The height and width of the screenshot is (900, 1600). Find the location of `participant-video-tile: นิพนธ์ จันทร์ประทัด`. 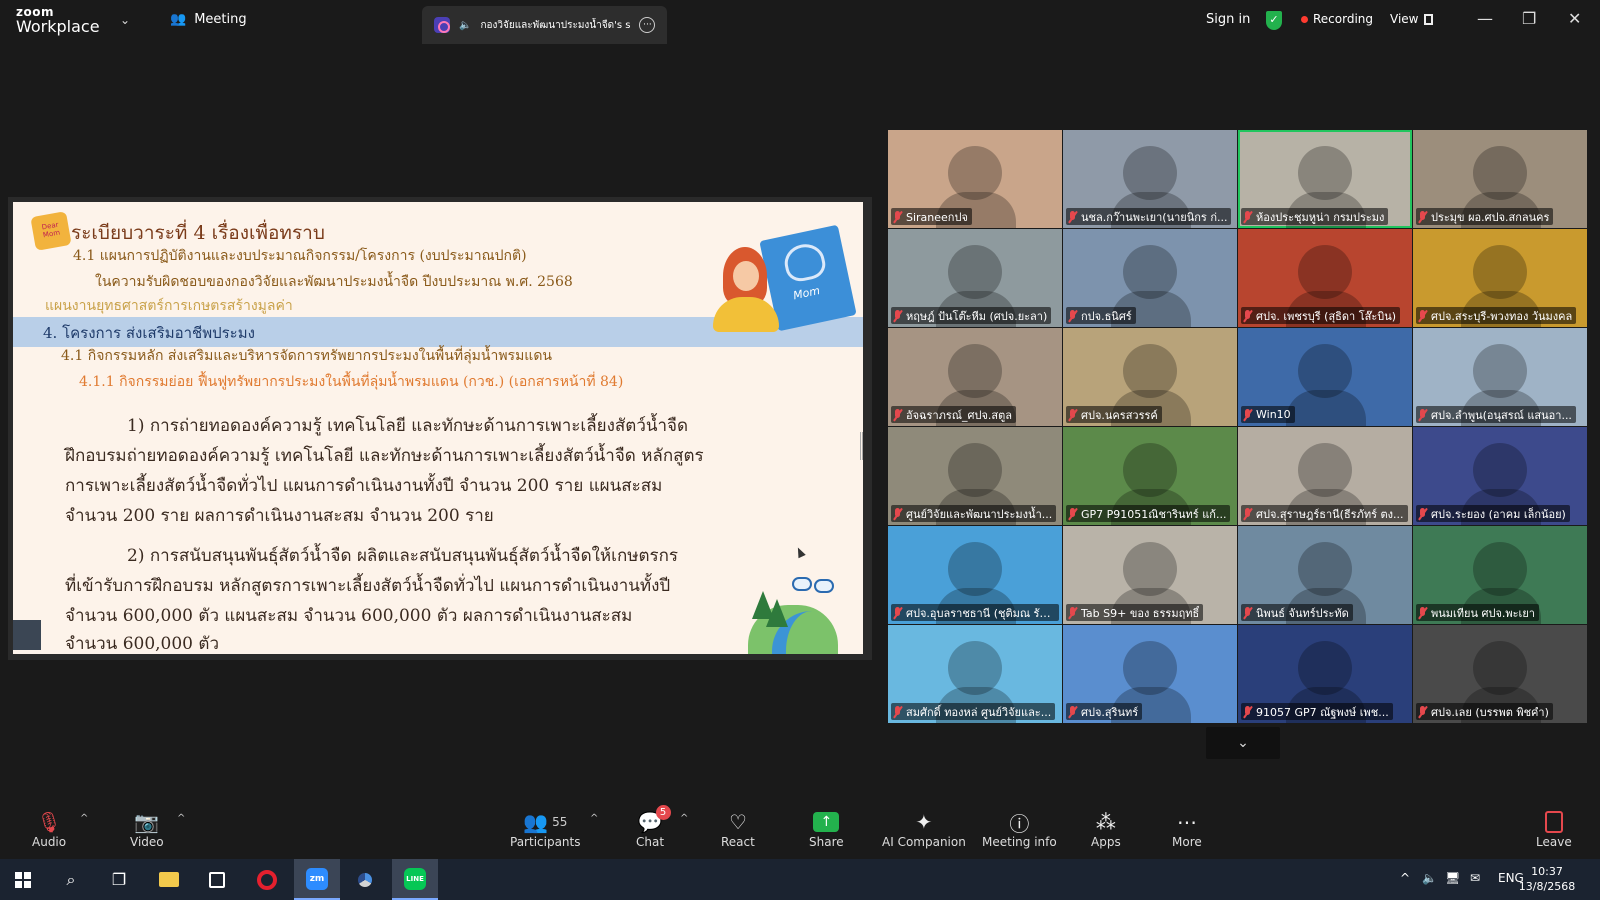

participant-video-tile: นิพนธ์ จันทร์ประทัด is located at coordinates (1325, 575).